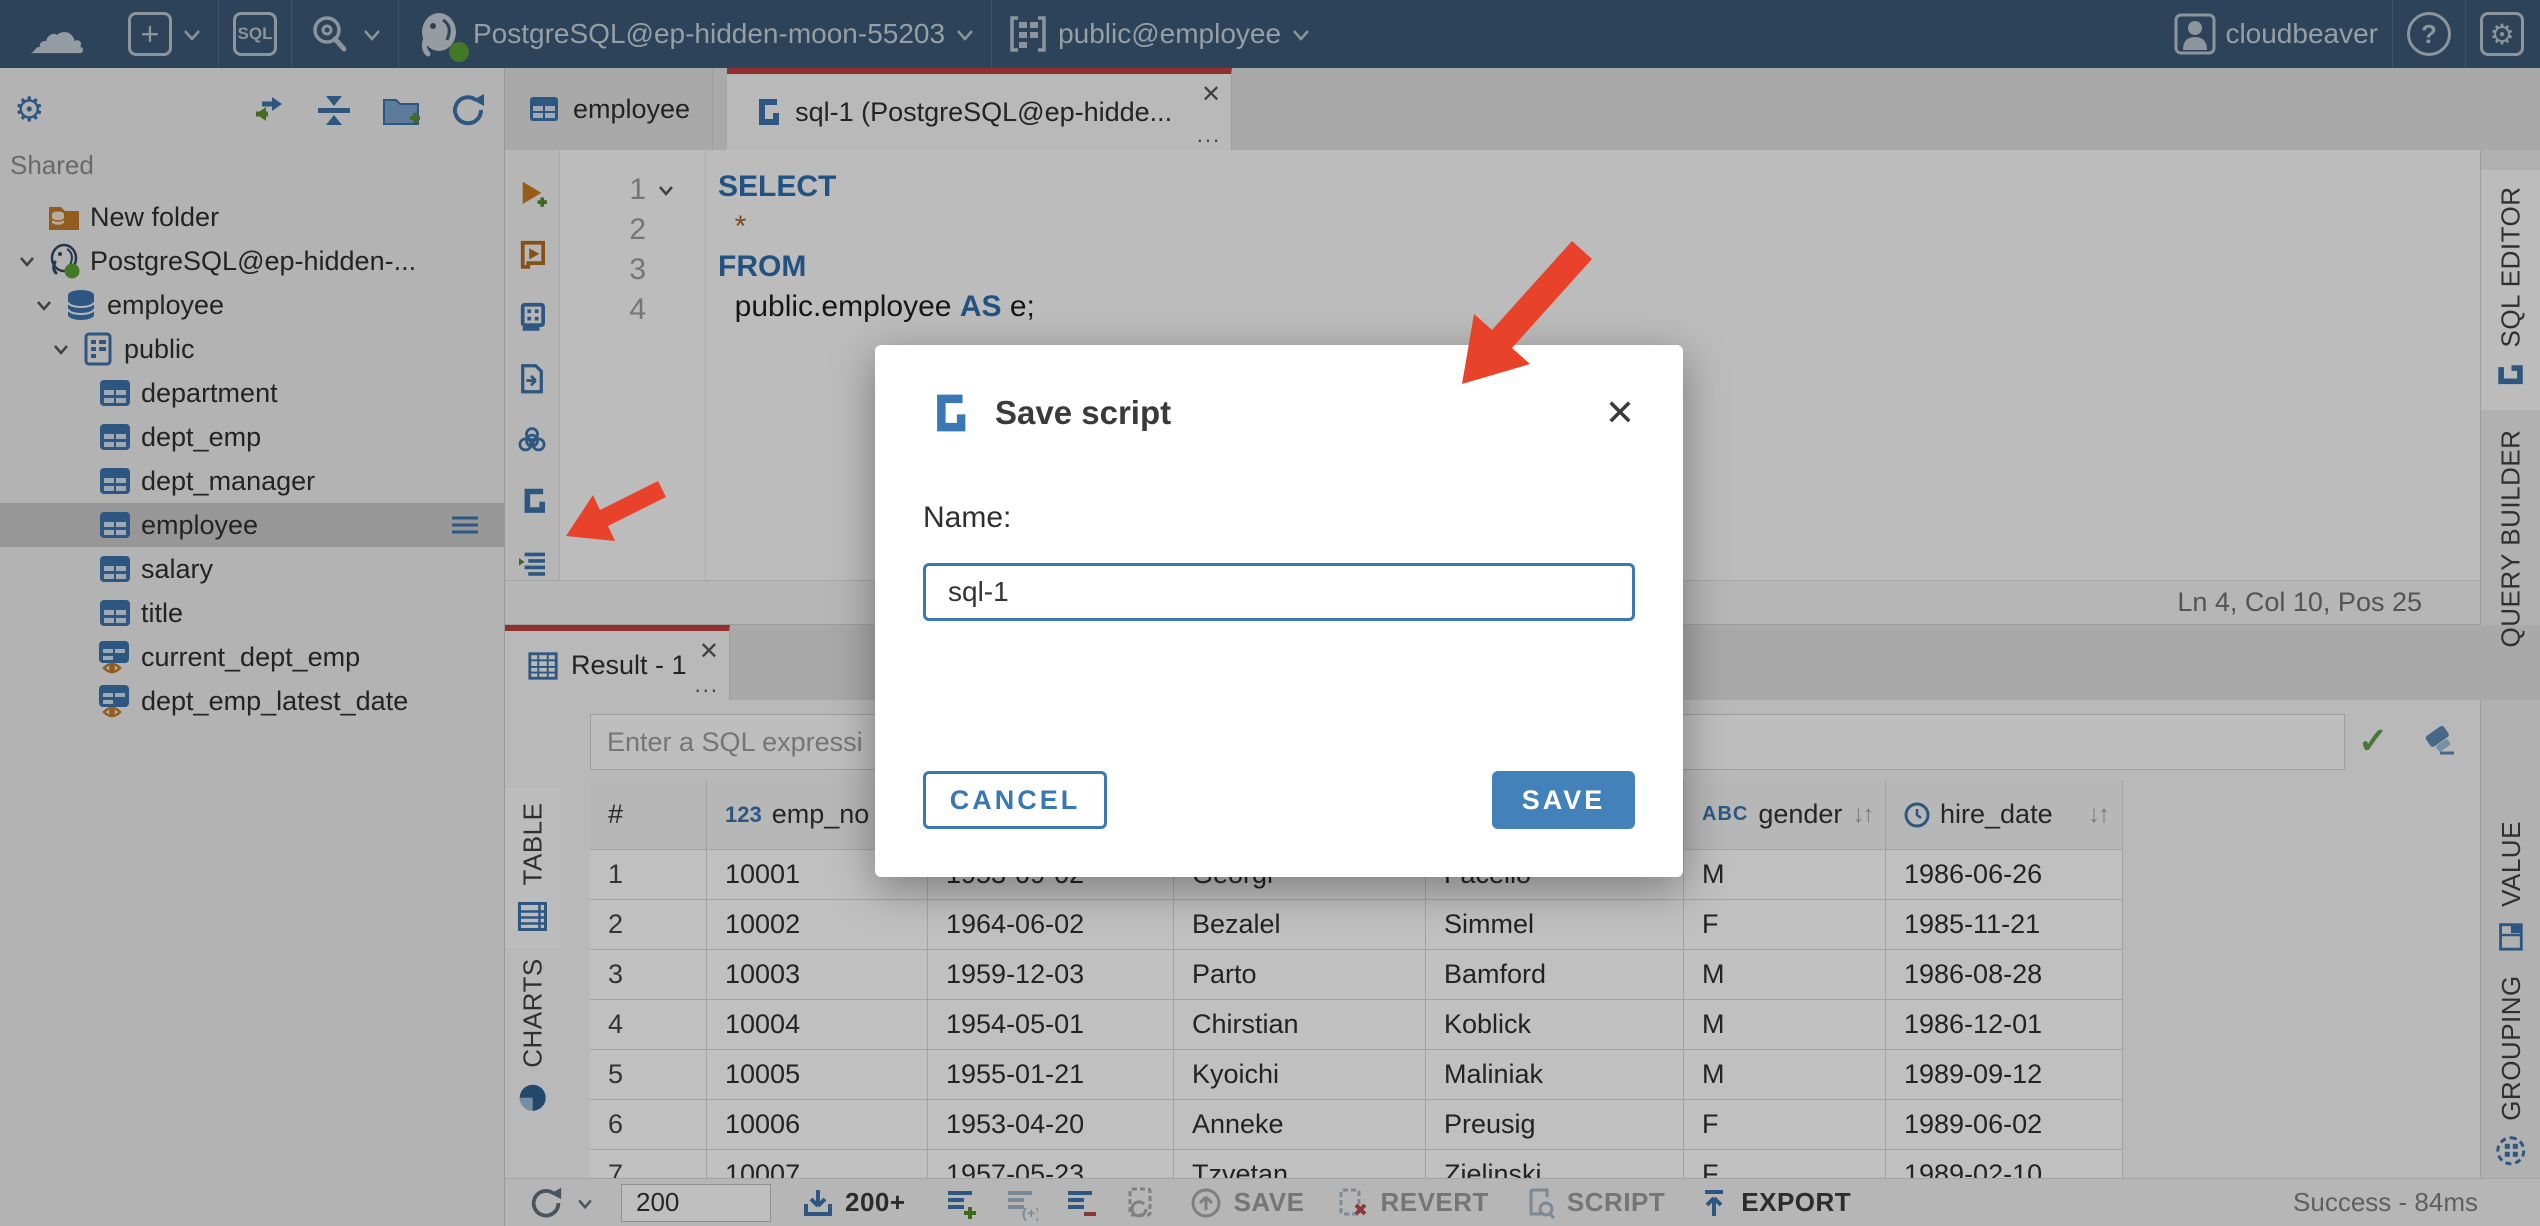 This screenshot has height=1226, width=2540. Describe the element at coordinates (1563, 800) in the screenshot. I see `save-button: SAVE` at that location.